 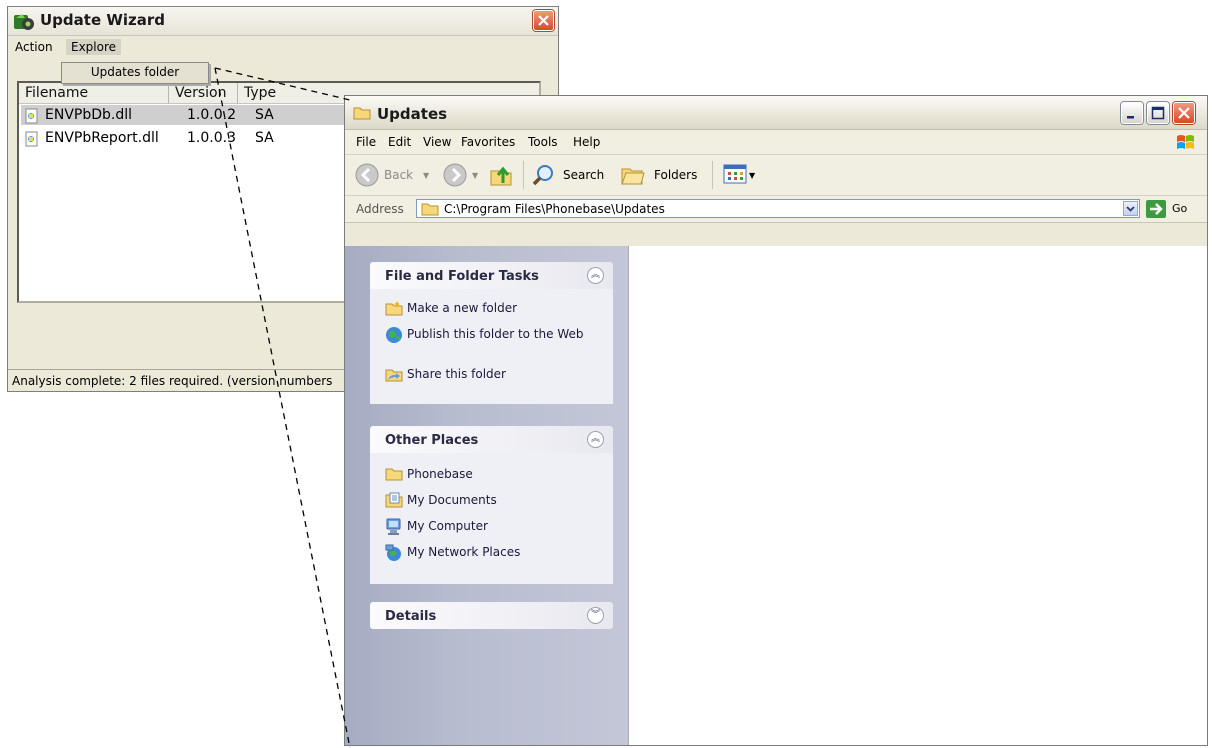 What do you see at coordinates (662, 175) in the screenshot?
I see `folders-button: Folders` at bounding box center [662, 175].